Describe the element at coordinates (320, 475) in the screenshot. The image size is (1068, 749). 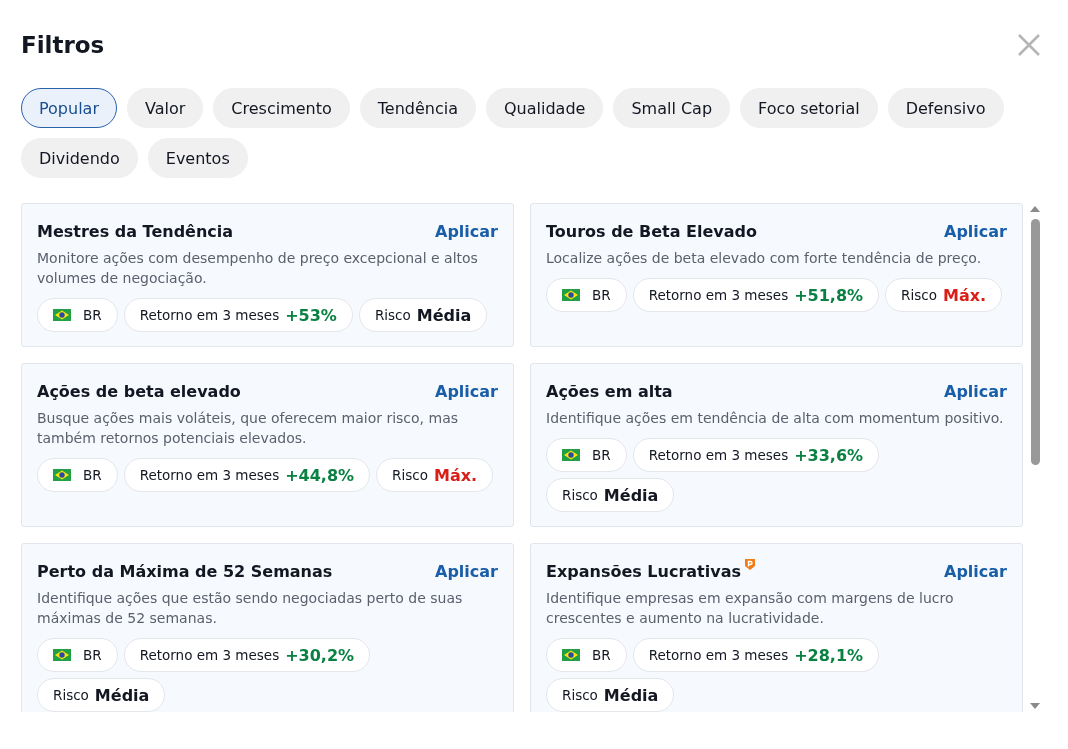
I see `return-value: +44,8%` at that location.